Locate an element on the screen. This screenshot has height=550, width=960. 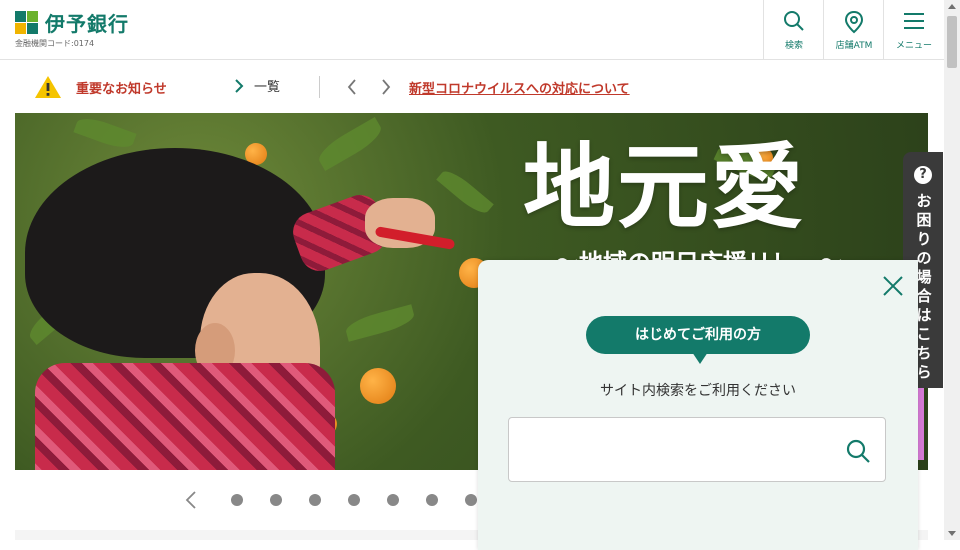
atm-label: 店舗ATM is located at coordinates (854, 46).